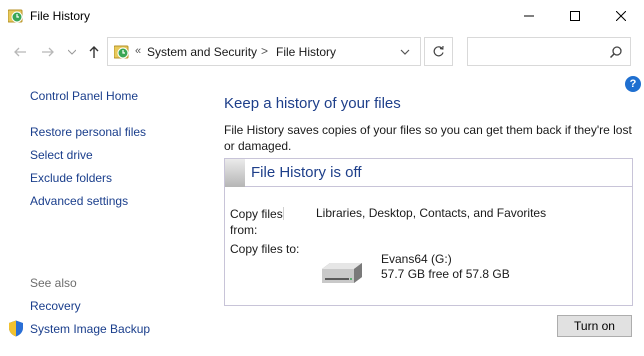  I want to click on file-history-app-icon, so click(15, 16).